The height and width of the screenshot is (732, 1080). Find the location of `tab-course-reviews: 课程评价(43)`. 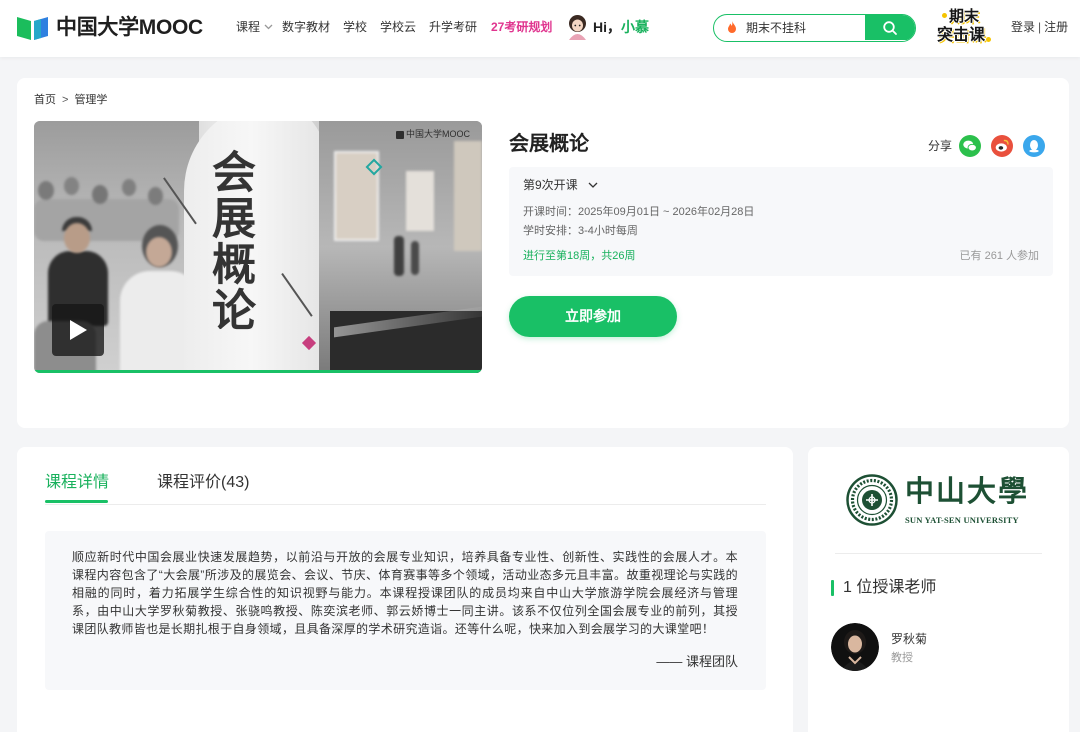

tab-course-reviews: 课程评价(43) is located at coordinates (203, 483).